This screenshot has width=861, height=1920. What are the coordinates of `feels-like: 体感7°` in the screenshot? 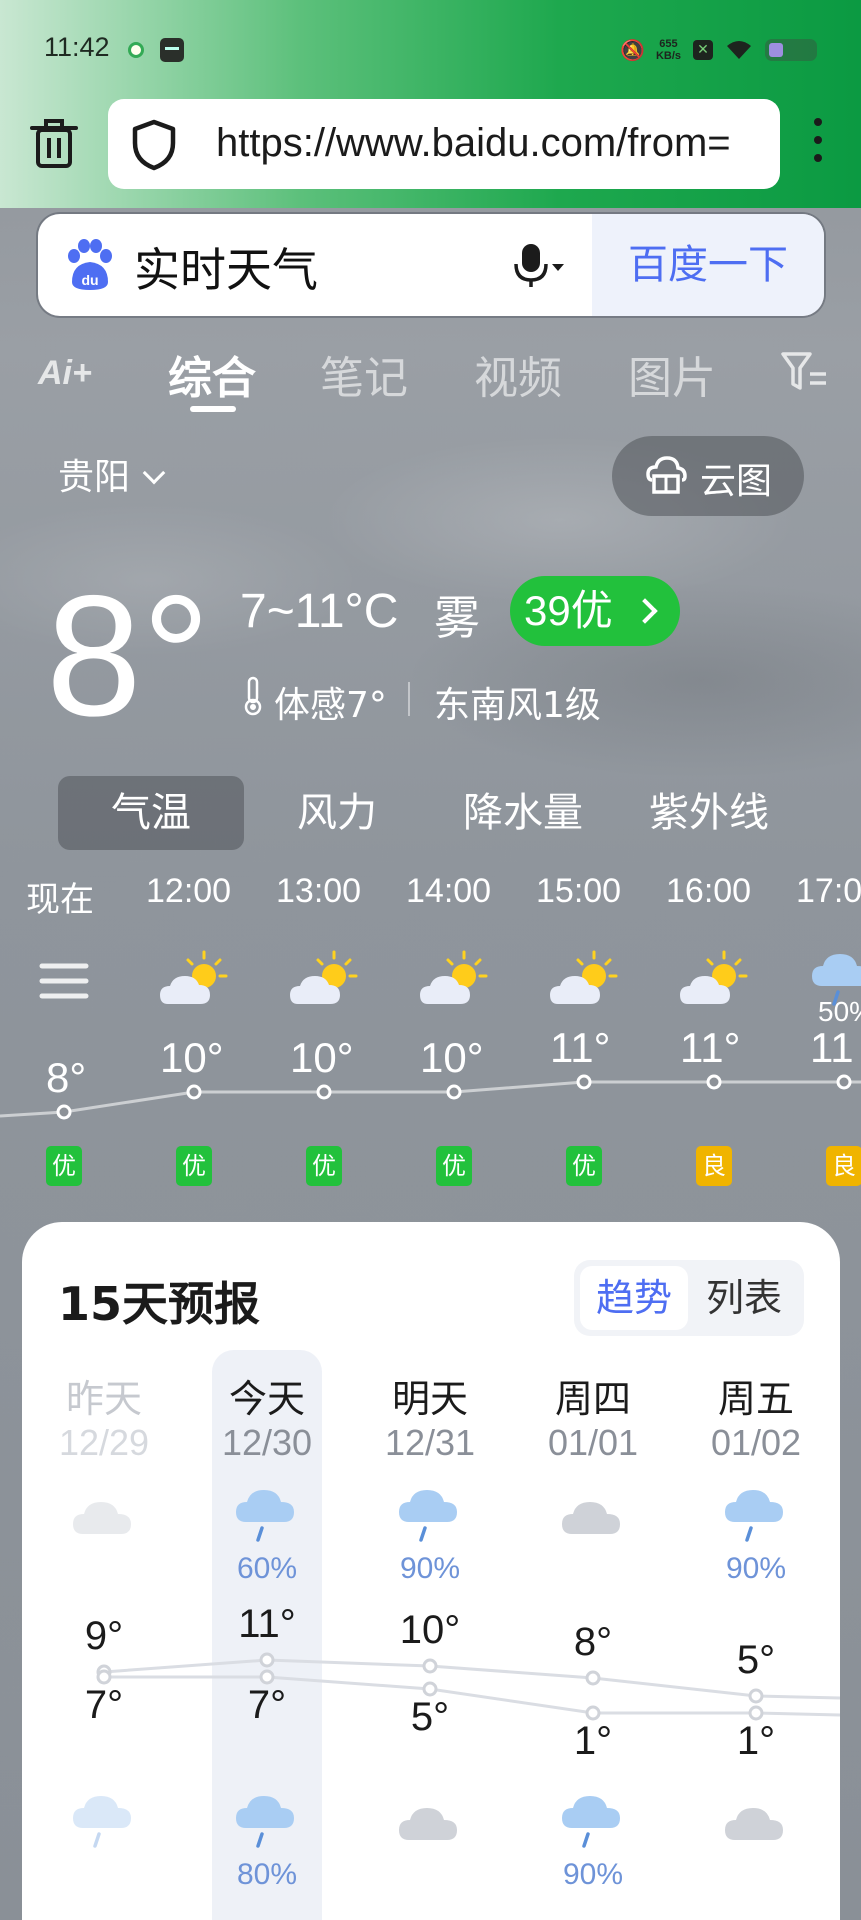 It's located at (330, 705).